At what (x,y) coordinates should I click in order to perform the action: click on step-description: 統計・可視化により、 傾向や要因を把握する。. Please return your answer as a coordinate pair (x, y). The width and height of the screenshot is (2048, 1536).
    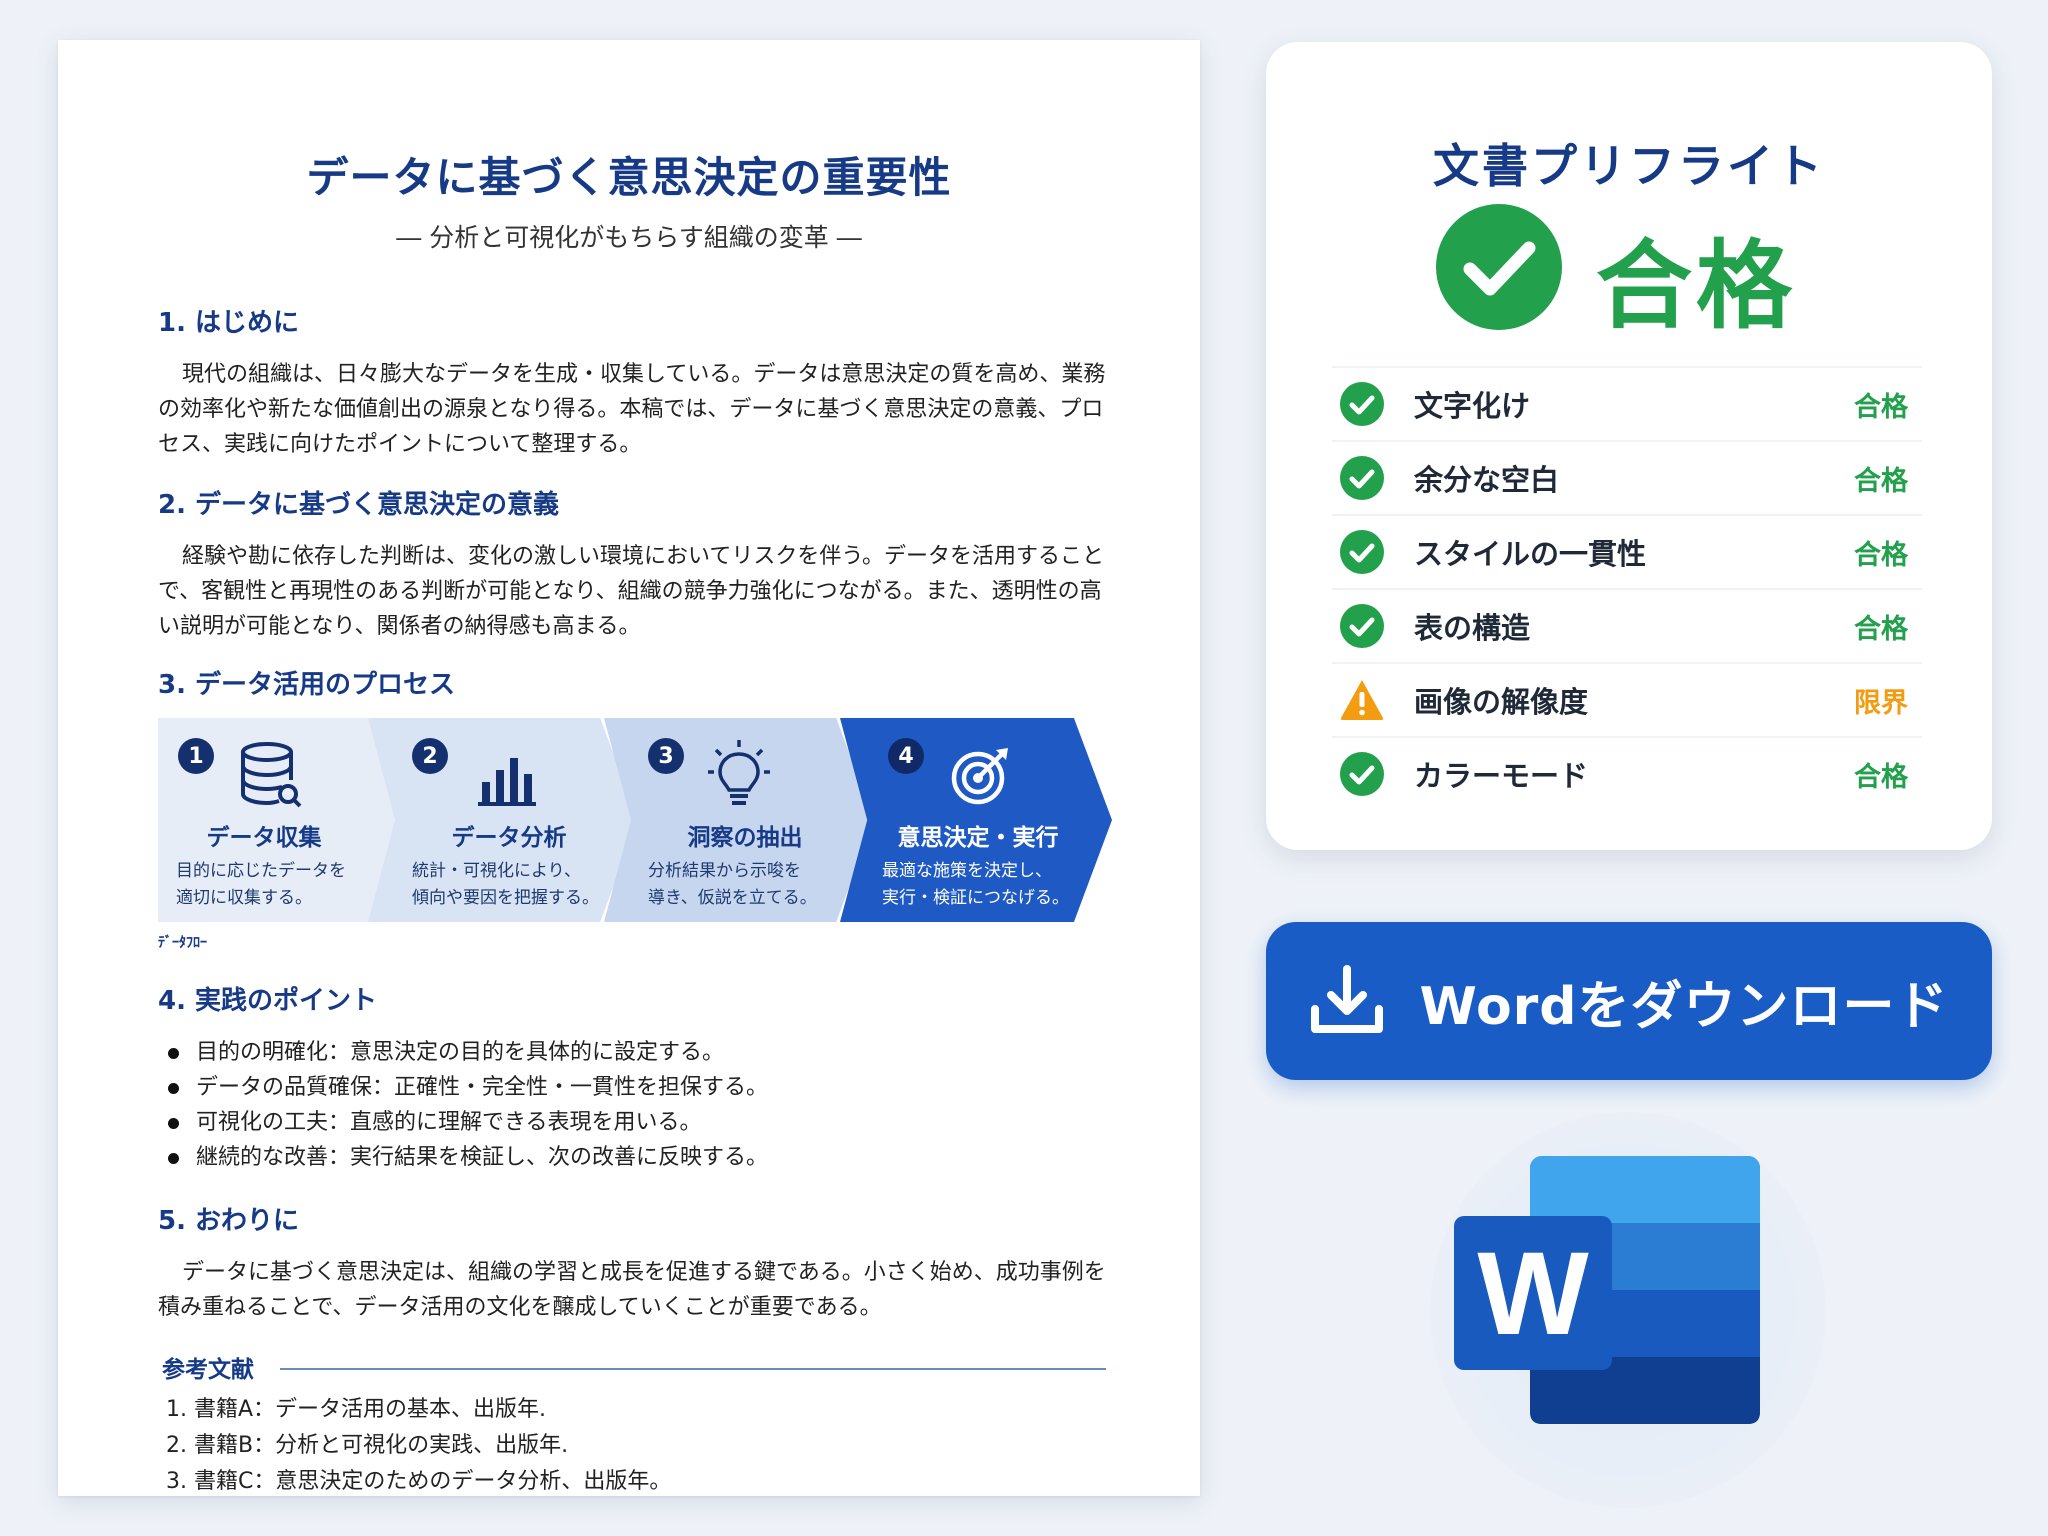
    Looking at the image, I should click on (505, 885).